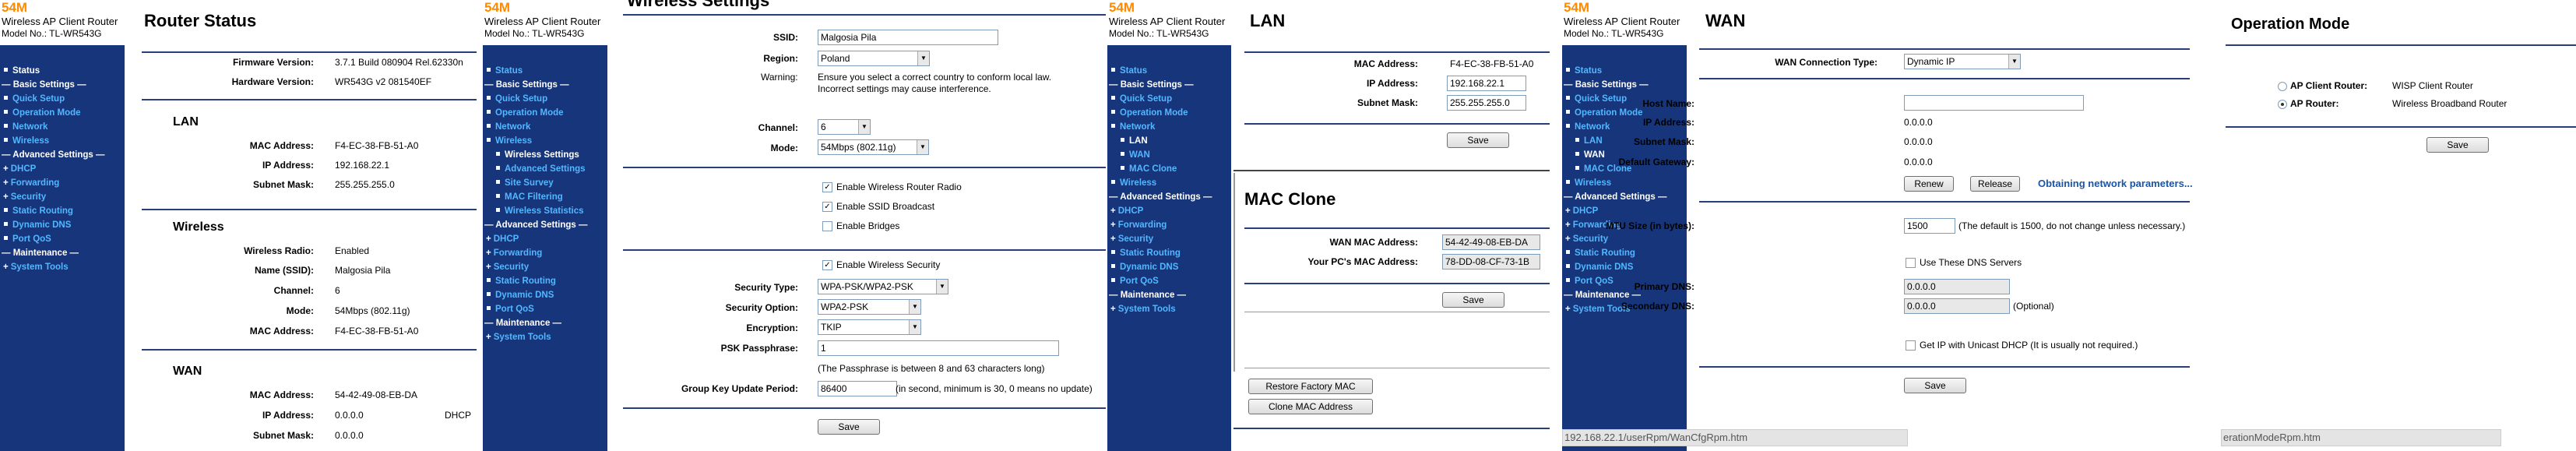  What do you see at coordinates (1911, 345) in the screenshot?
I see `unicast-dhcp-checkbox` at bounding box center [1911, 345].